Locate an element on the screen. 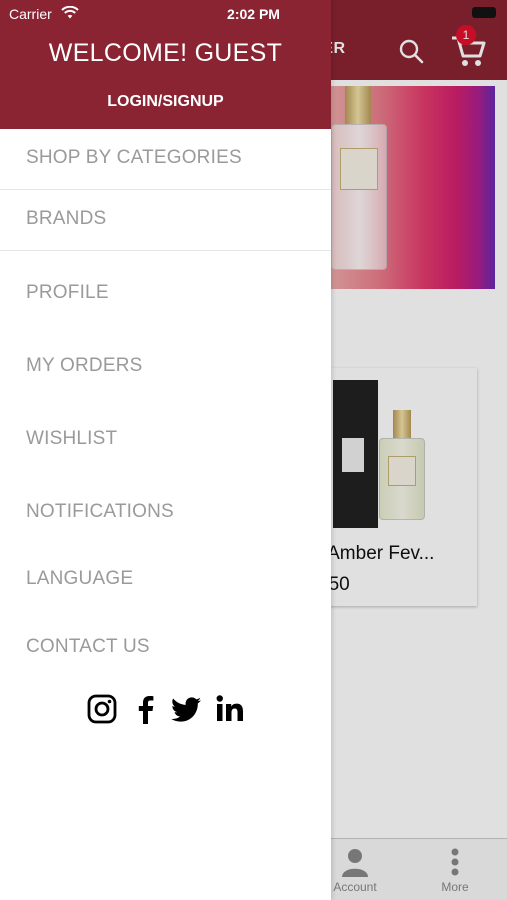  menu-wishlist: WISHLIST is located at coordinates (165, 439).